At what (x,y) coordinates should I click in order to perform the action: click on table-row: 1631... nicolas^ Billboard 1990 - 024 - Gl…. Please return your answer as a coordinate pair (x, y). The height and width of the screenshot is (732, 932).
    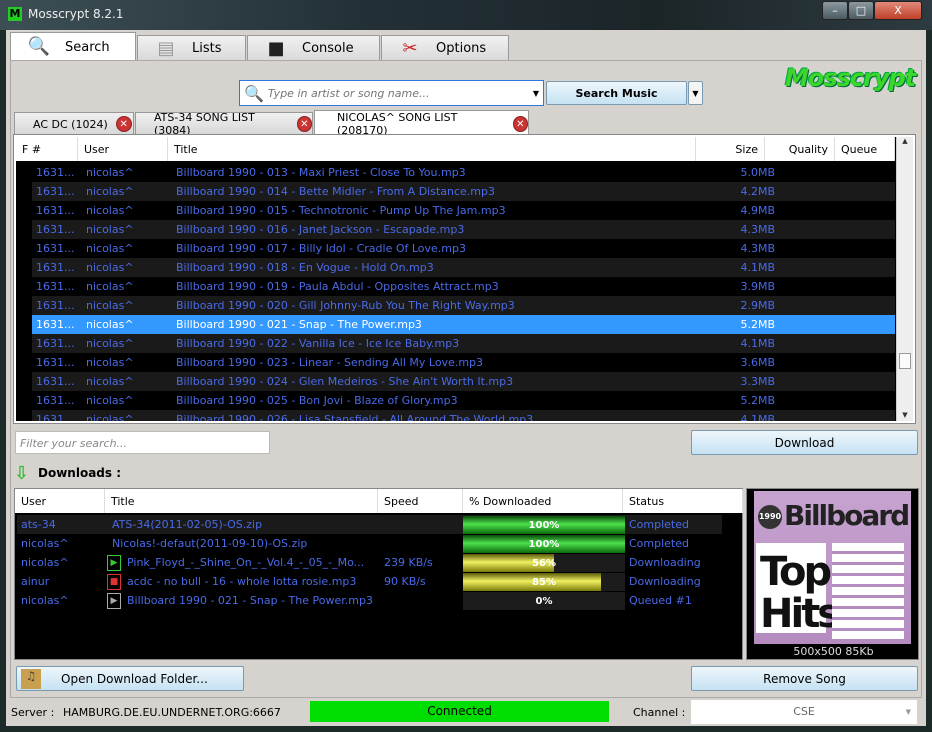
    Looking at the image, I should click on (463, 381).